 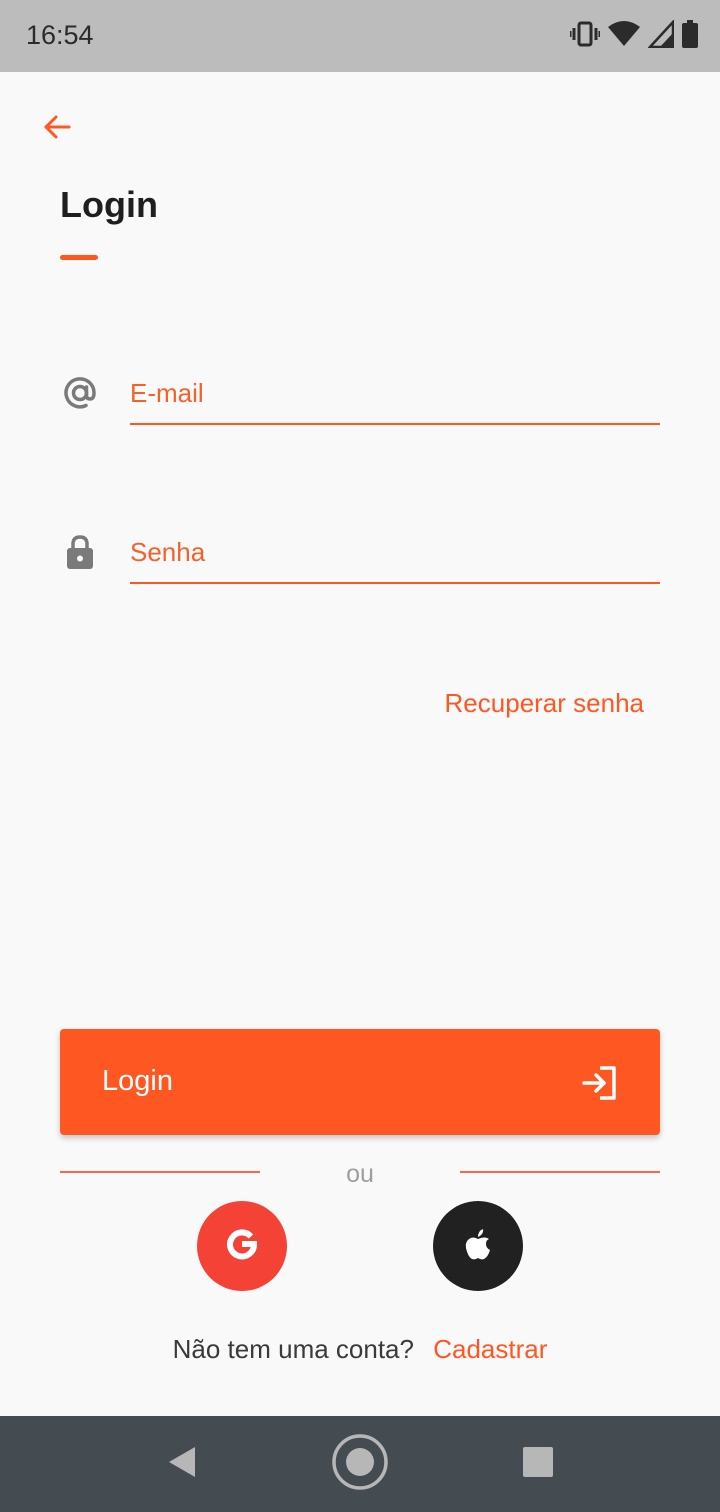 I want to click on google-icon, so click(x=242, y=1246).